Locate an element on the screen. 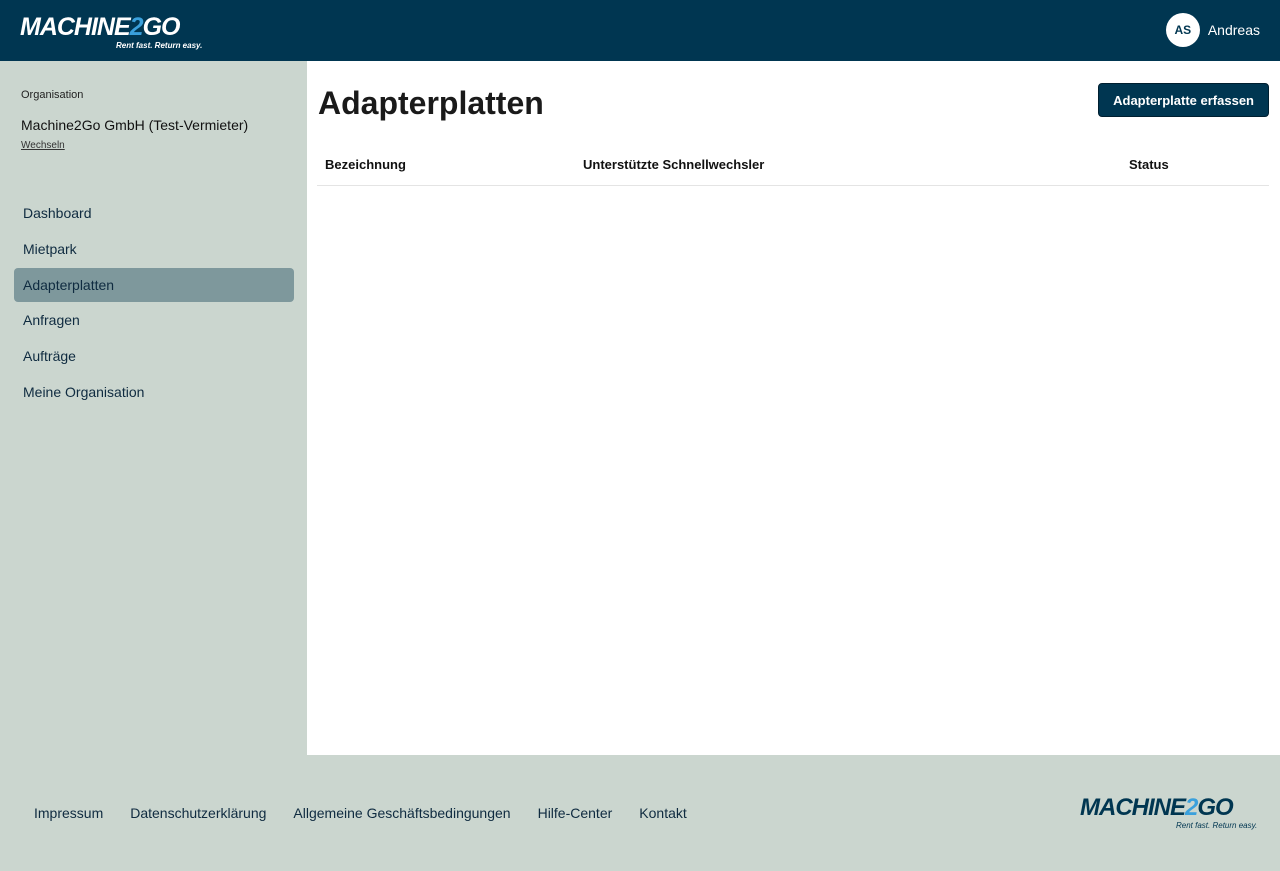 The width and height of the screenshot is (1280, 871). column-header-bezeichnung: Bezeichnung is located at coordinates (365, 164).